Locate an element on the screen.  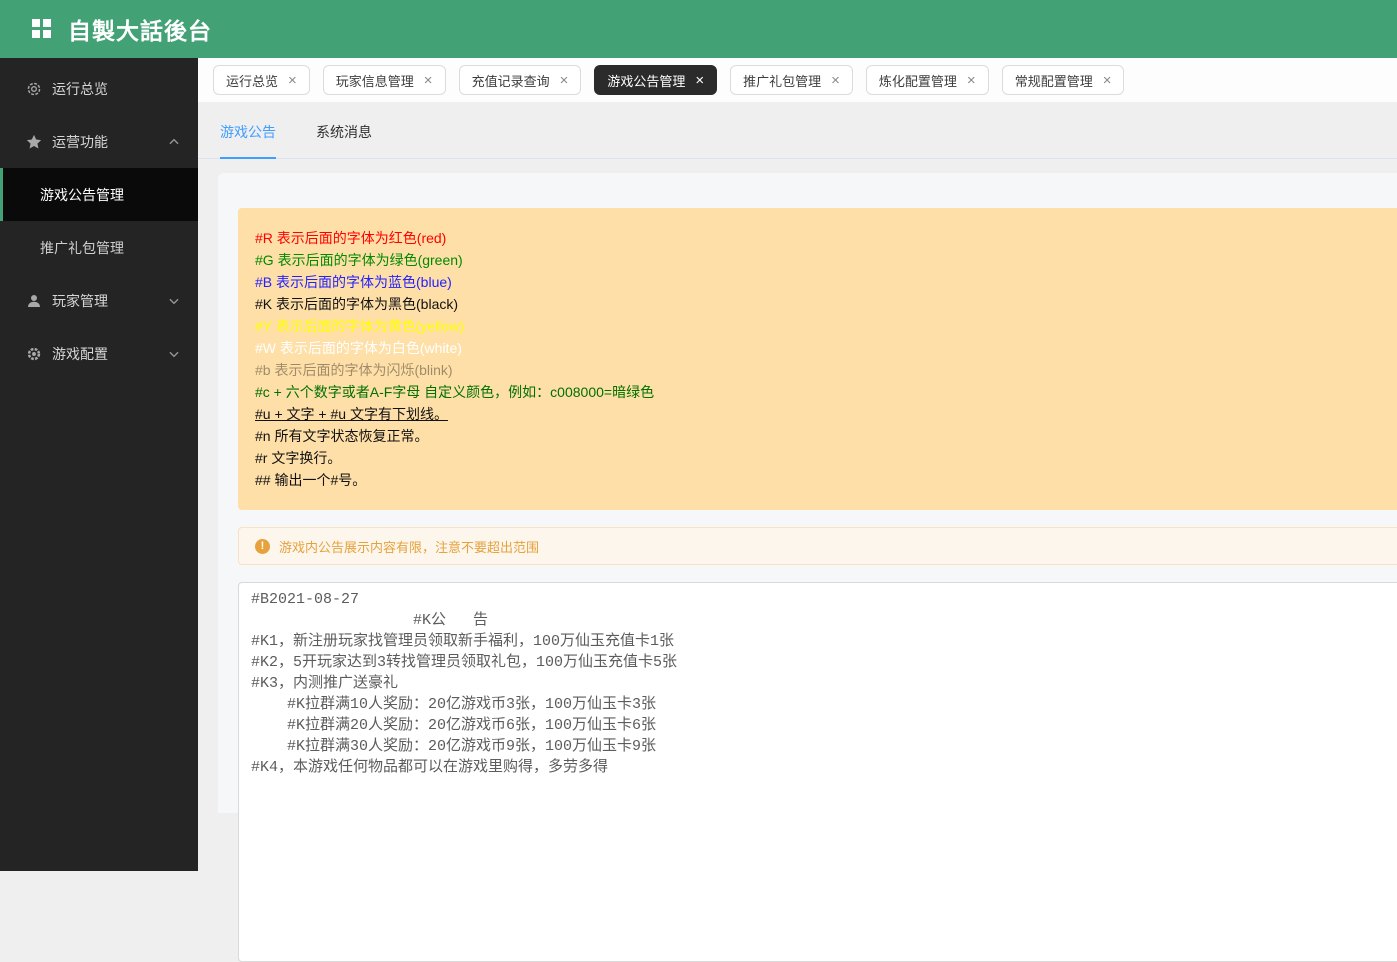
chevron-up-icon is located at coordinates (174, 142).